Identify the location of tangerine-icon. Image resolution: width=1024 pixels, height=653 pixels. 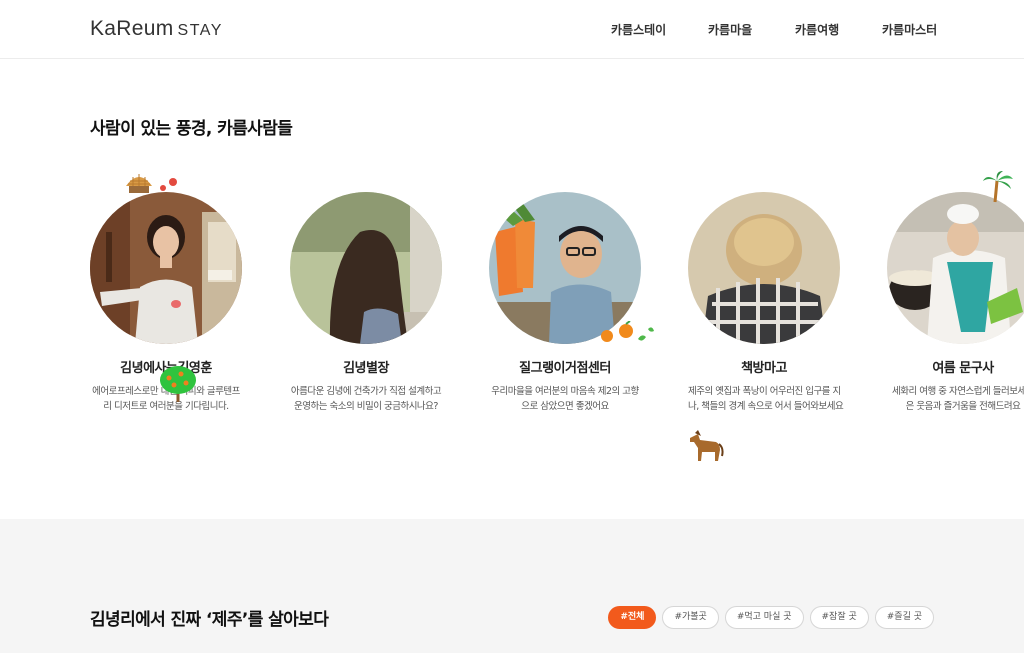
(627, 334).